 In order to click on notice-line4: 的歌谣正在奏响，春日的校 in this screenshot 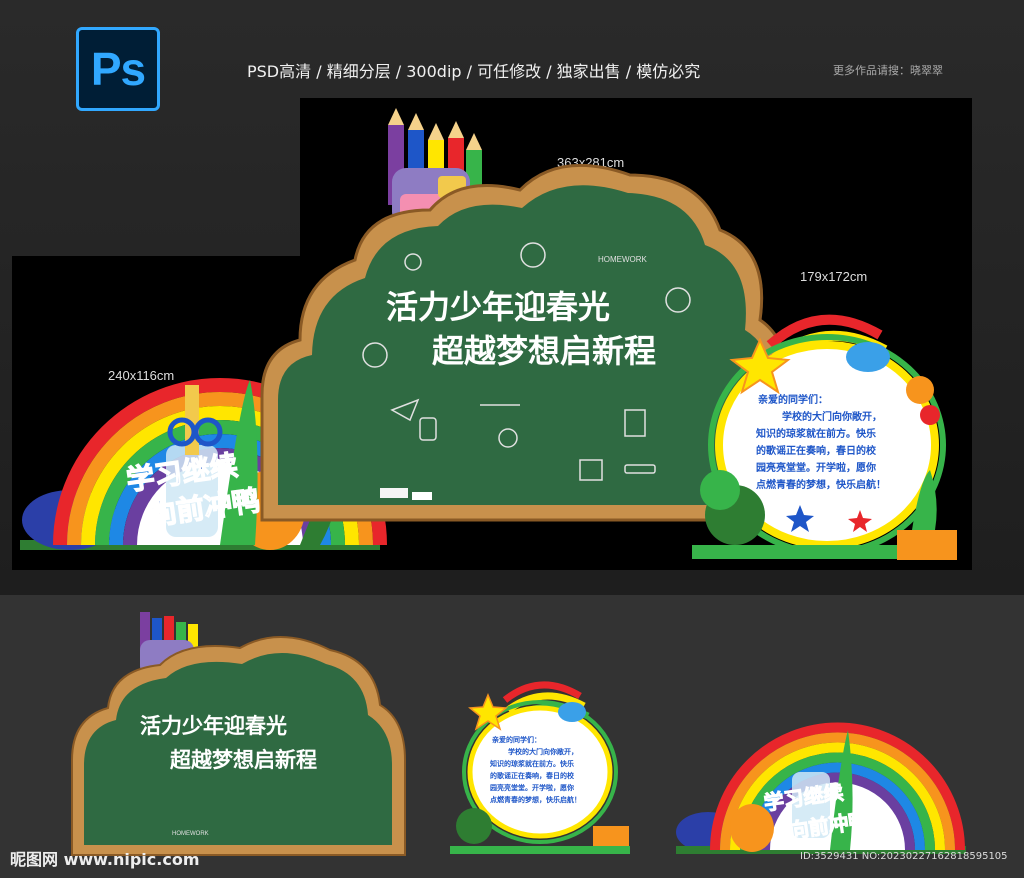, I will do `click(816, 450)`.